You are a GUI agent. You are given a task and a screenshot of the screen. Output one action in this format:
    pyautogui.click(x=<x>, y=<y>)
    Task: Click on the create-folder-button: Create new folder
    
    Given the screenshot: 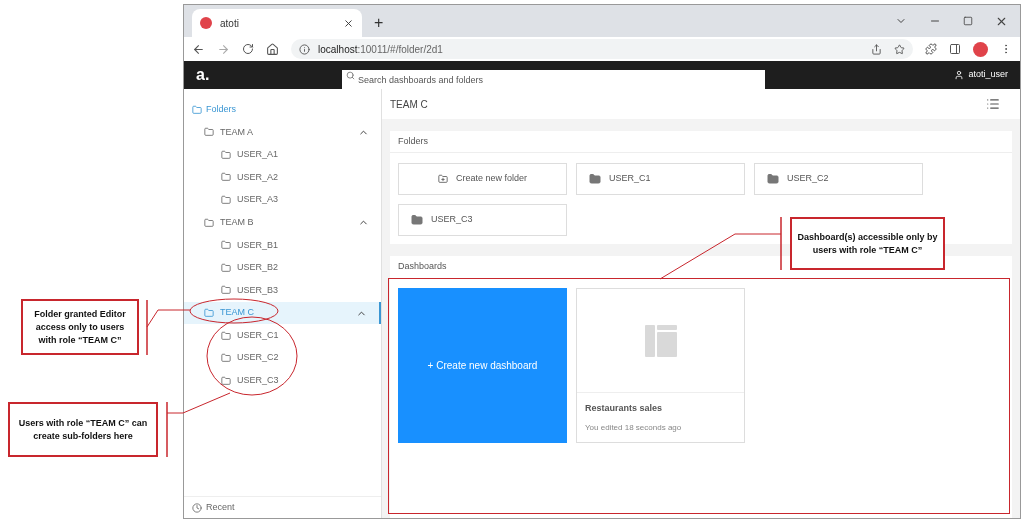 What is the action you would take?
    pyautogui.click(x=482, y=179)
    